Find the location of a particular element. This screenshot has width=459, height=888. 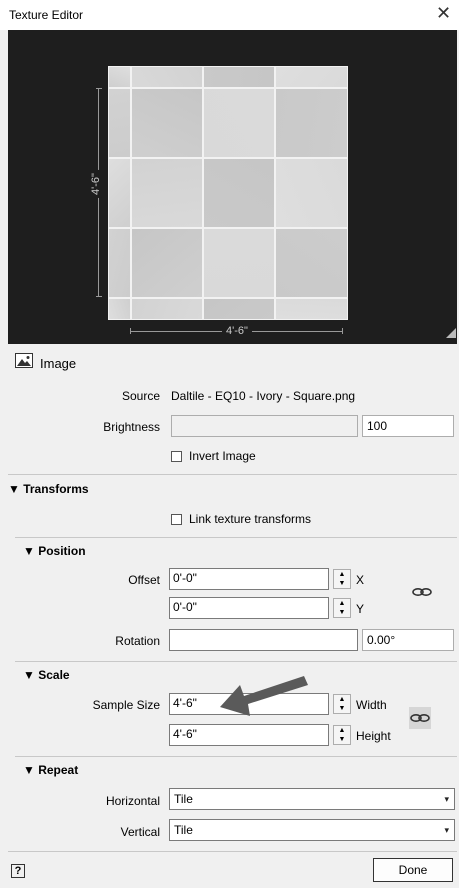

image-icon is located at coordinates (24, 360).